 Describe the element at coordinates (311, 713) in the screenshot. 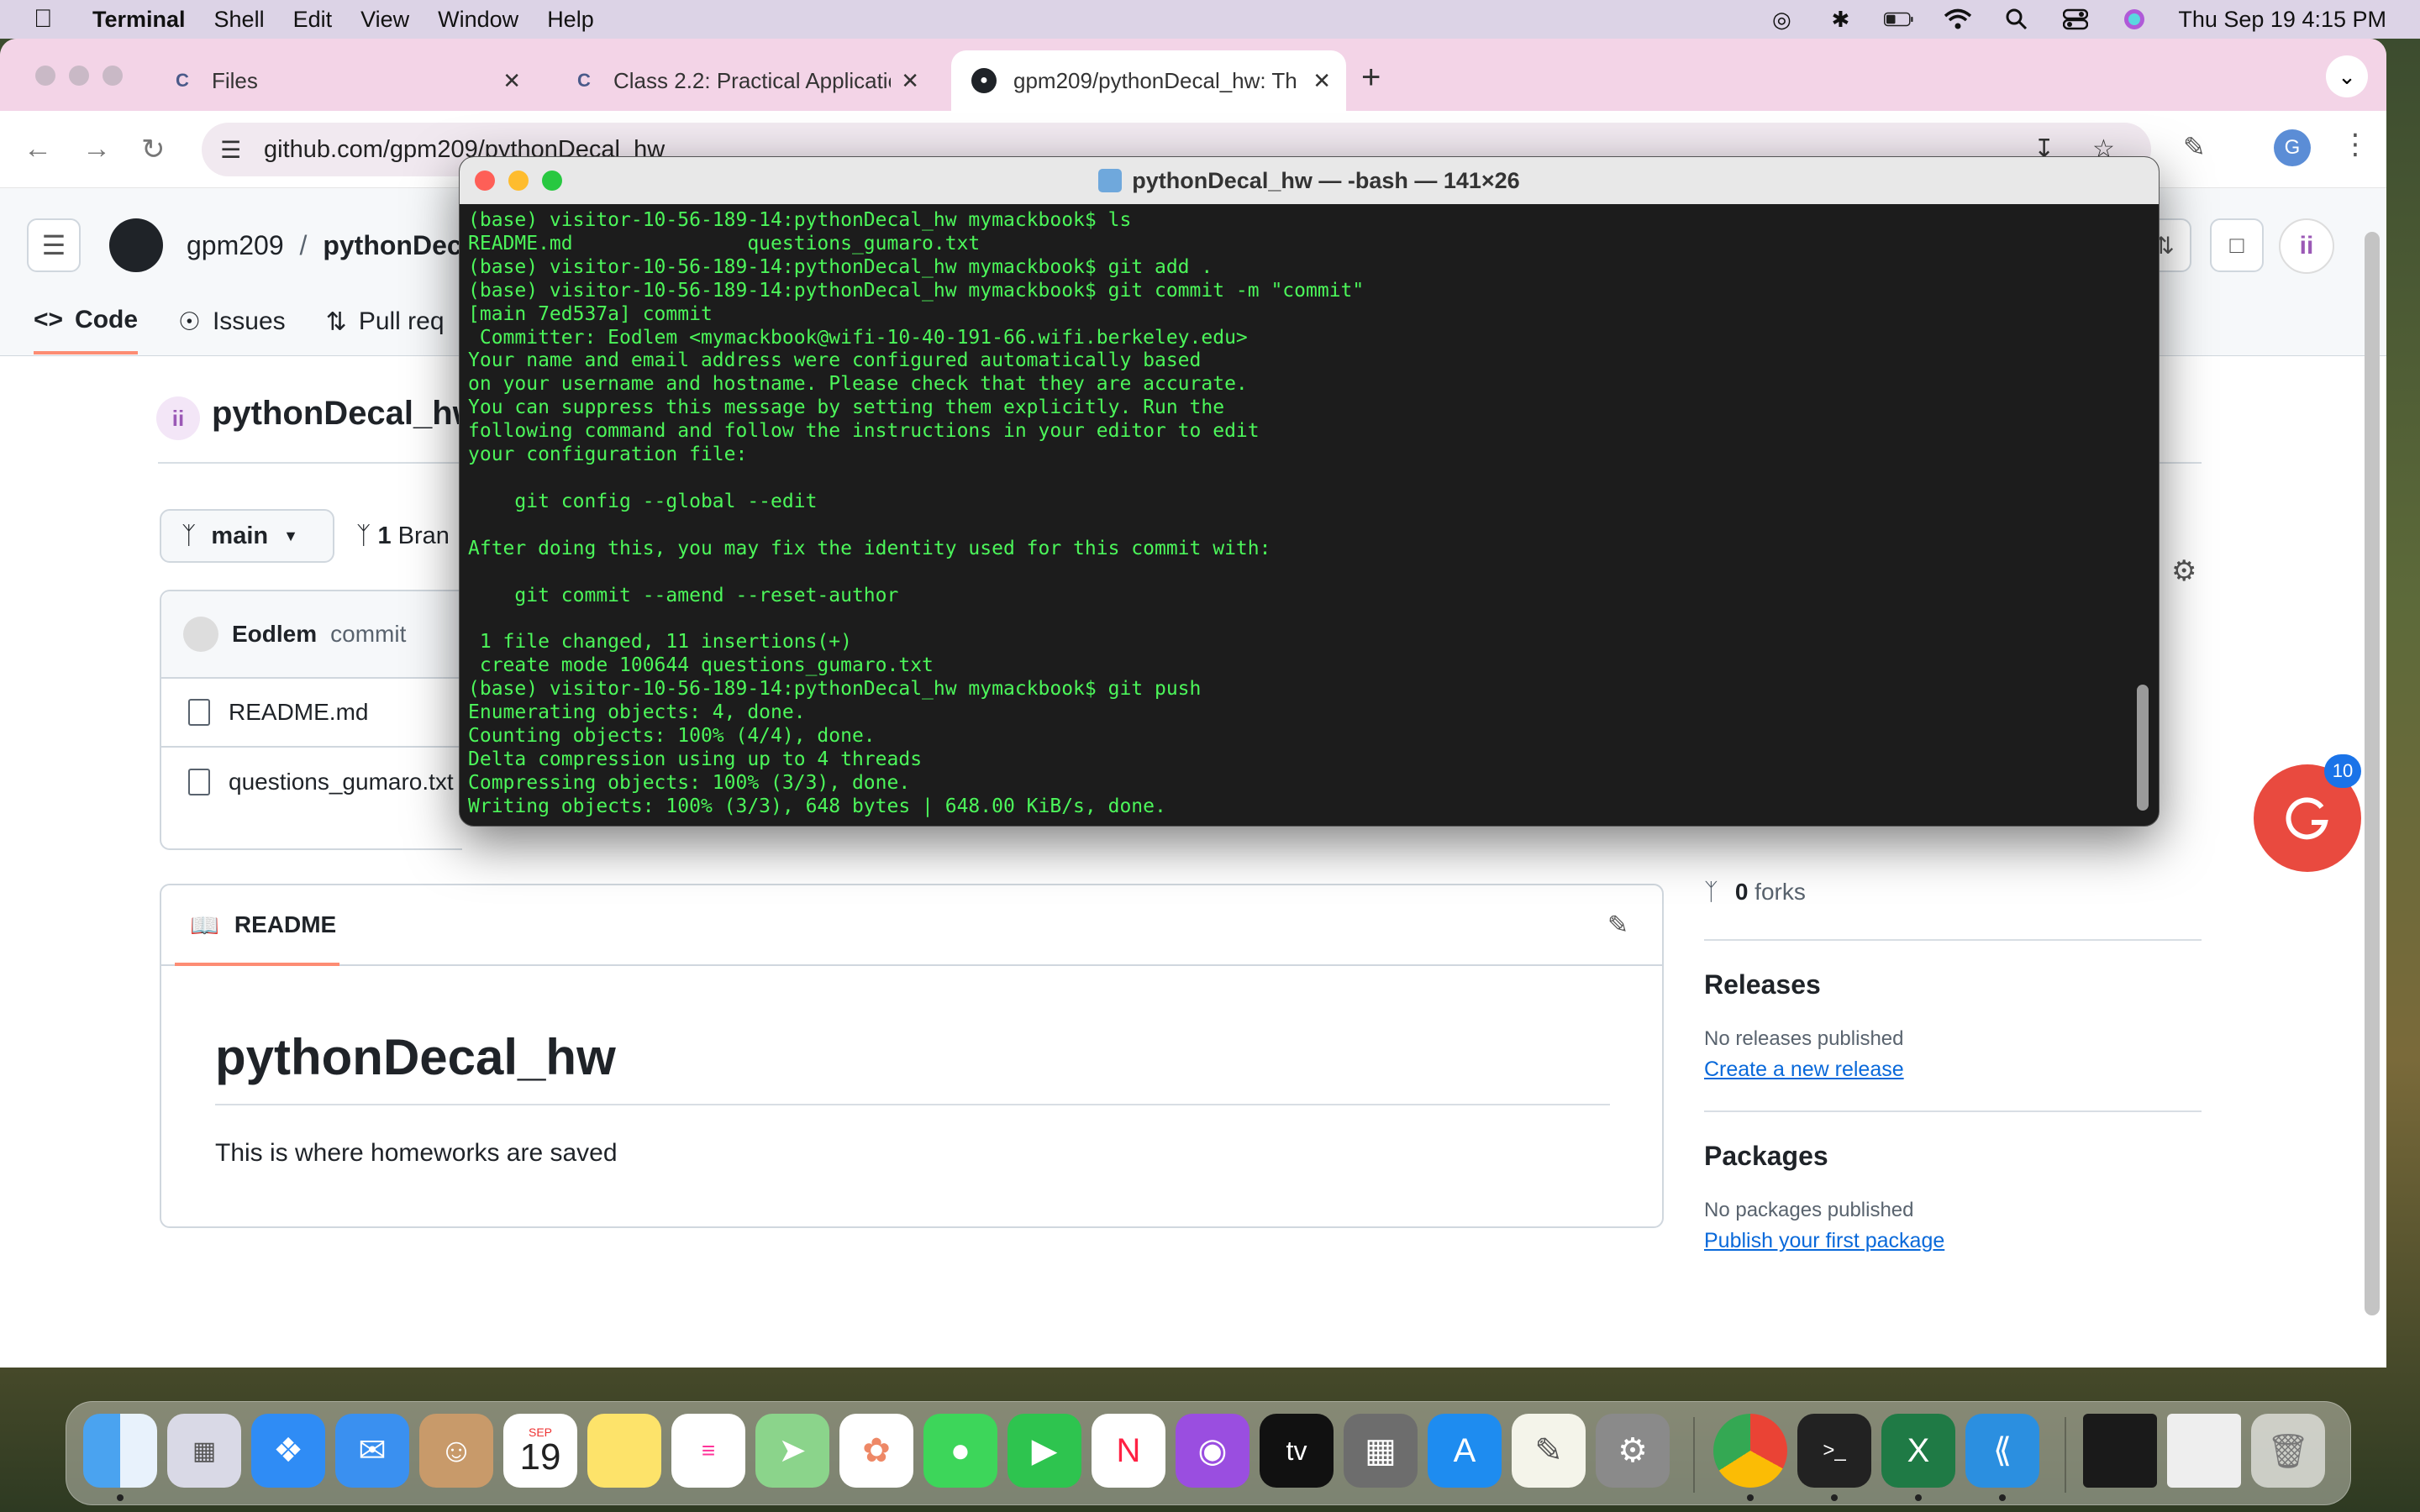

I see `list-item: README.md` at that location.